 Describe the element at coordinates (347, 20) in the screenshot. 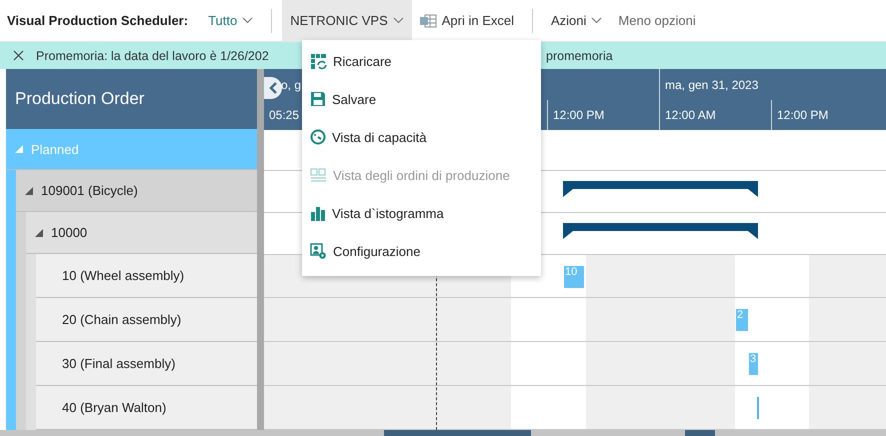

I see `menu-button: NETRONIC VPS` at that location.